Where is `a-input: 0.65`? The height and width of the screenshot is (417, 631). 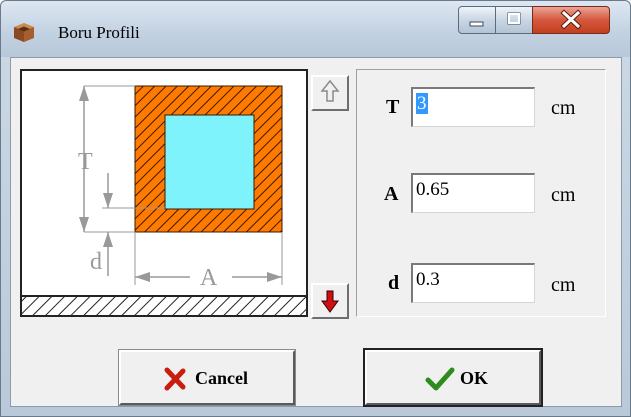 a-input: 0.65 is located at coordinates (473, 193).